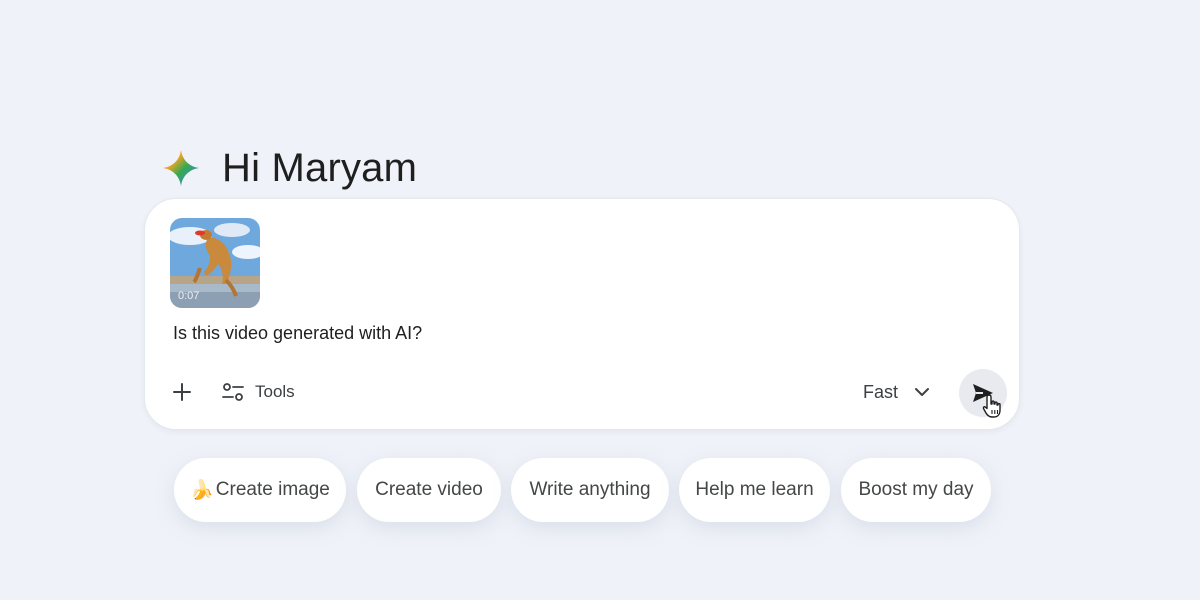  I want to click on add-attachment-button, so click(182, 392).